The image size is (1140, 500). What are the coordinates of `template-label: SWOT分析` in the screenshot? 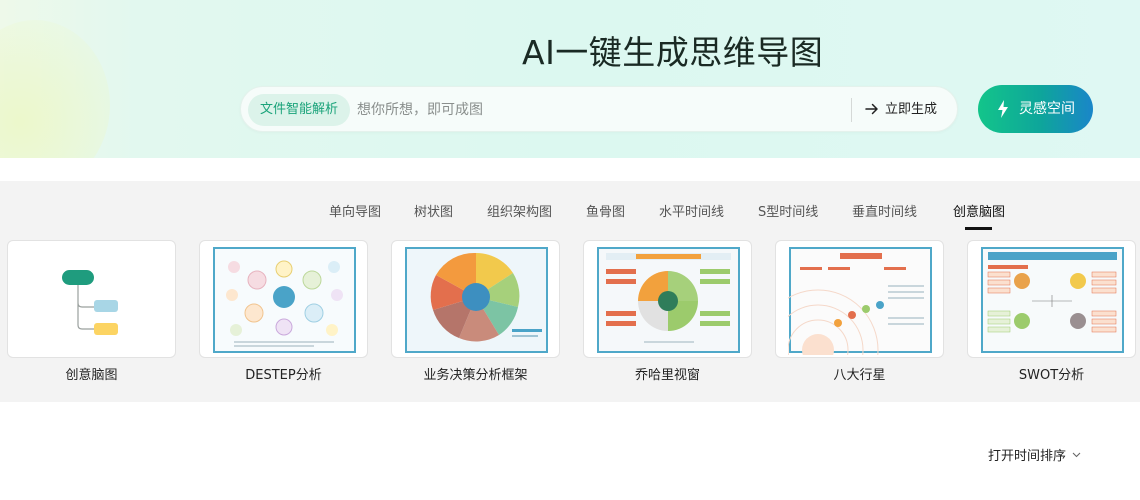 It's located at (1051, 375).